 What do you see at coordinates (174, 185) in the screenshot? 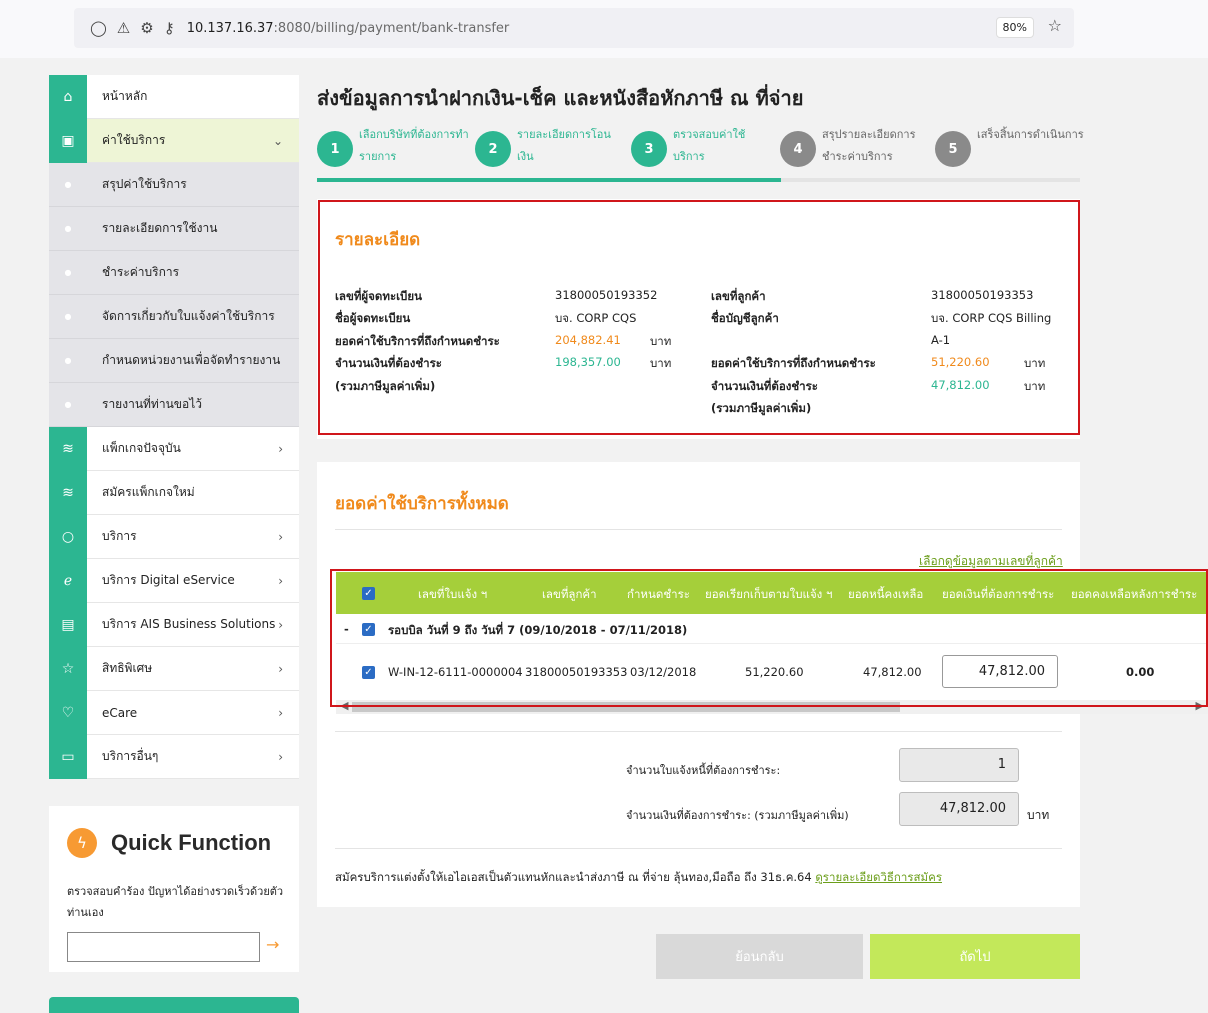
I see `sidebar-subitem: ● สรุปค่าใช้บริการ` at bounding box center [174, 185].